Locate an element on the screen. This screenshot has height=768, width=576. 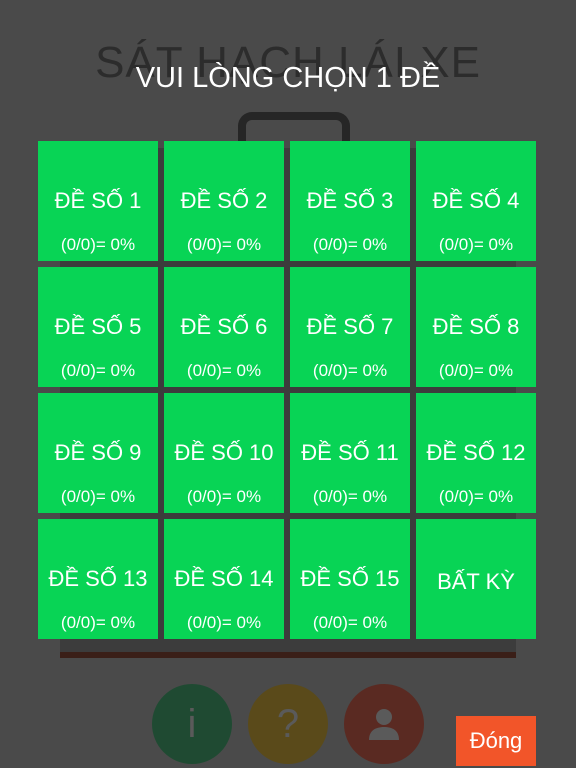
exam-name: ĐỀ SỐ 6 is located at coordinates (224, 326).